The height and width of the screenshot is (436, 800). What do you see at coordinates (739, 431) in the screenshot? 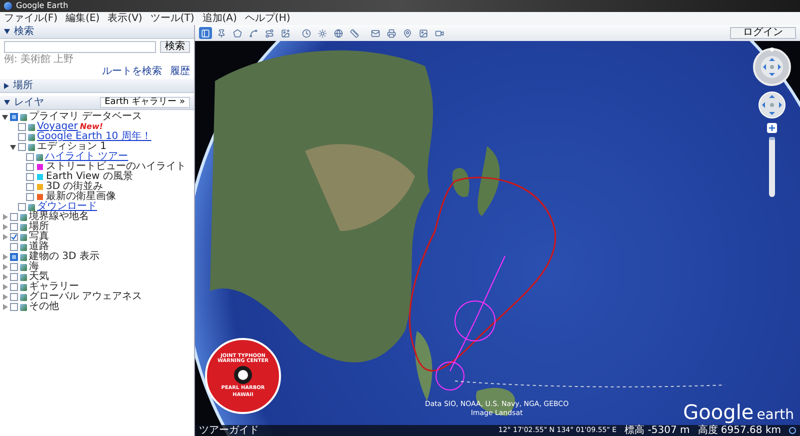
I see `altitude-text: 高度 6957.68 km` at bounding box center [739, 431].